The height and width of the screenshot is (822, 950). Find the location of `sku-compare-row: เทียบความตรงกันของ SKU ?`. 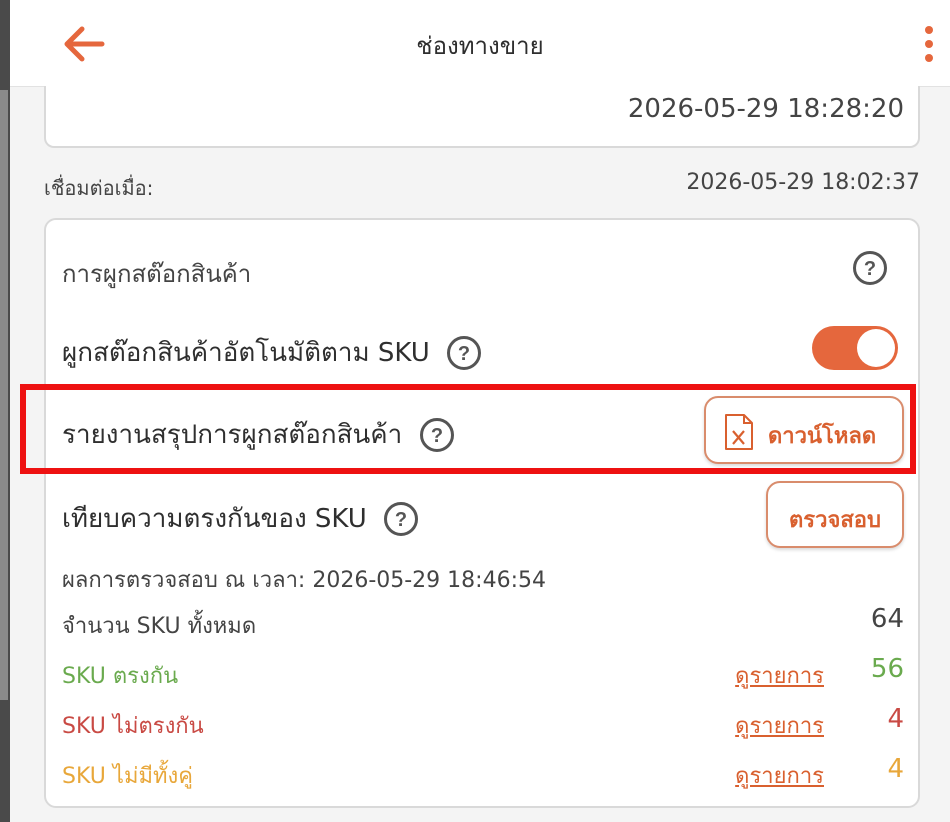

sku-compare-row: เทียบความตรงกันของ SKU ? is located at coordinates (240, 518).